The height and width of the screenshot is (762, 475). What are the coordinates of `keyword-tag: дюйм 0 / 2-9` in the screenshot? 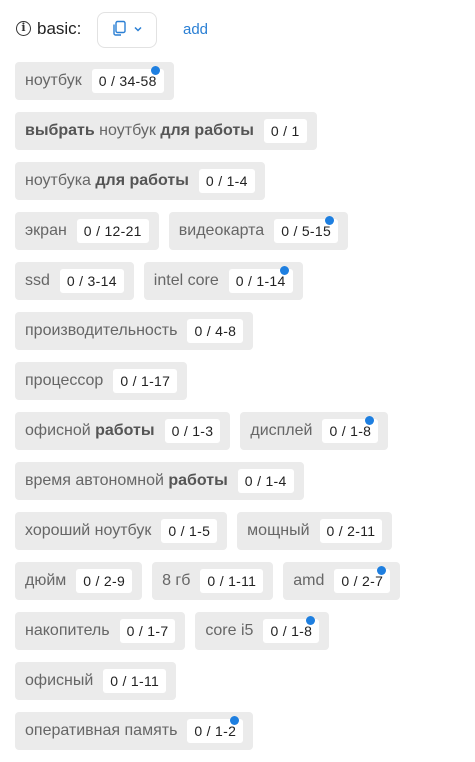 It's located at (79, 581).